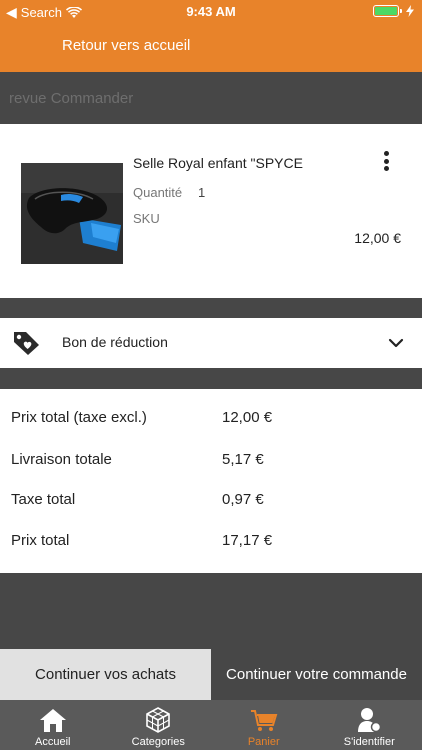 Image resolution: width=422 pixels, height=750 pixels. I want to click on product-image, so click(72, 213).